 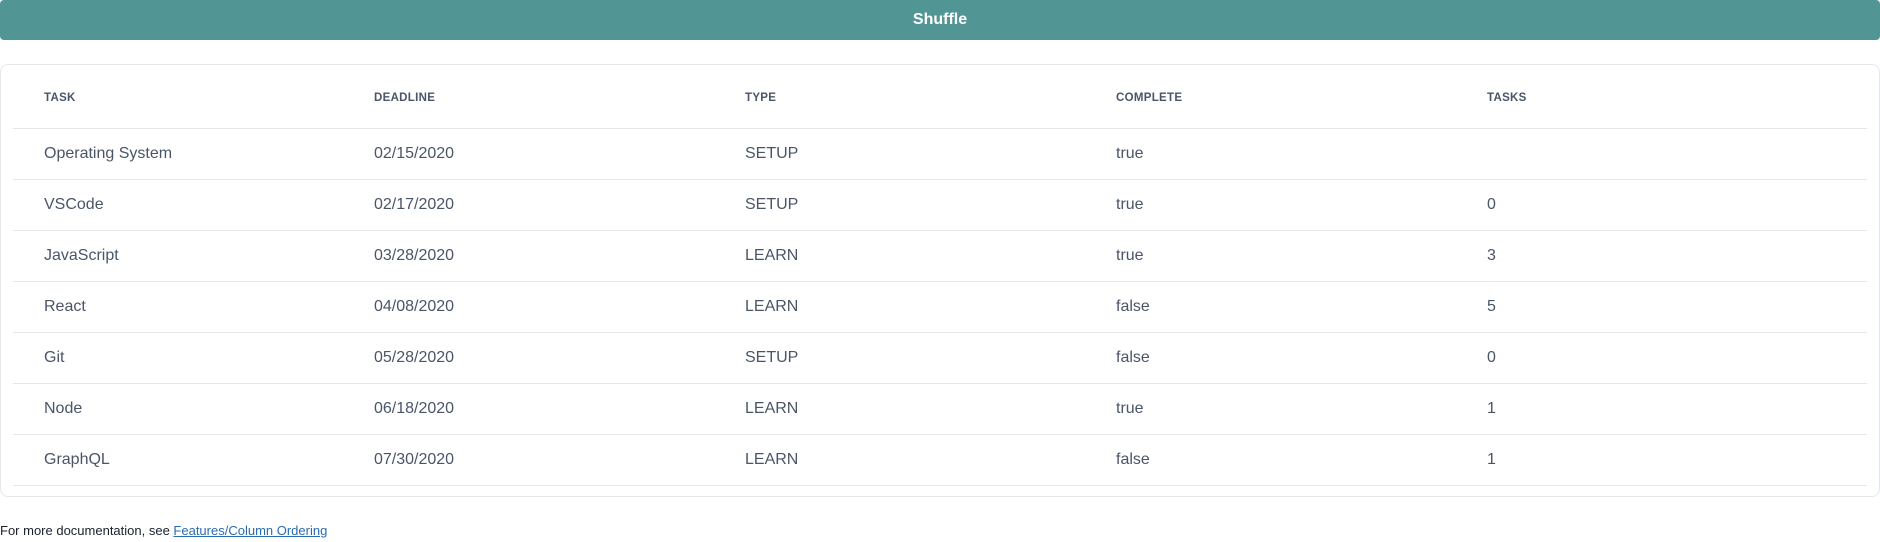 I want to click on cell-task: Git, so click(x=193, y=358).